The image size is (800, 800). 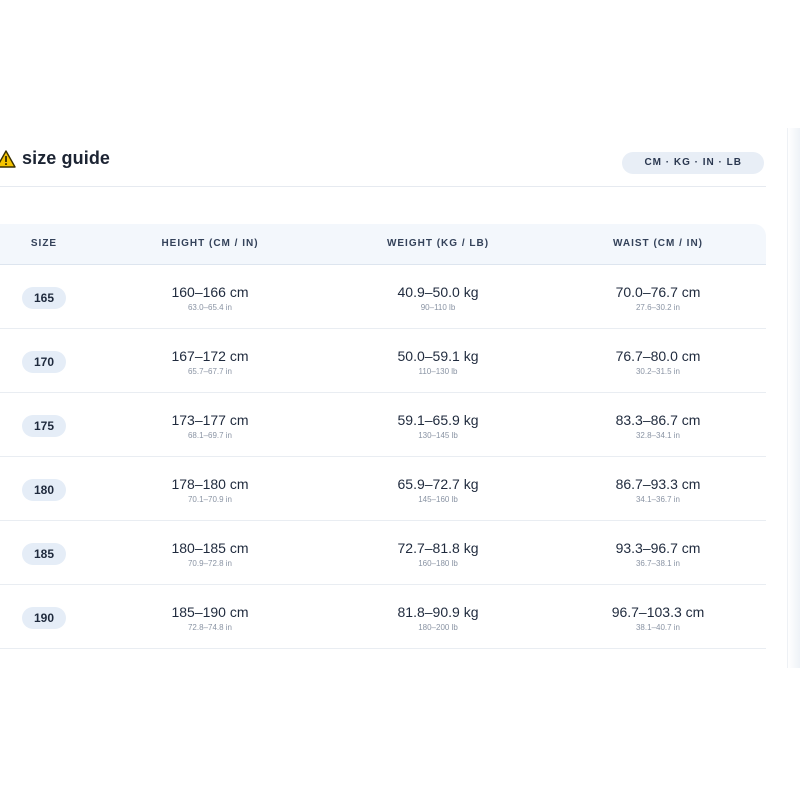 What do you see at coordinates (658, 563) in the screenshot?
I see `waist-in: 36.7–38.1 in` at bounding box center [658, 563].